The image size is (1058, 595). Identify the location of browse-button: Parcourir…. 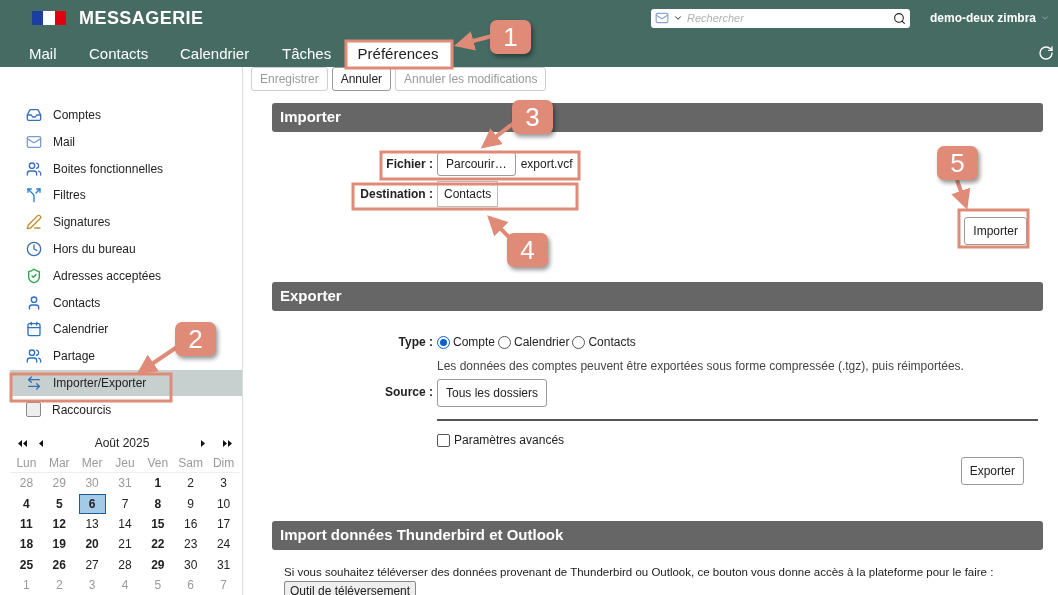
(476, 164).